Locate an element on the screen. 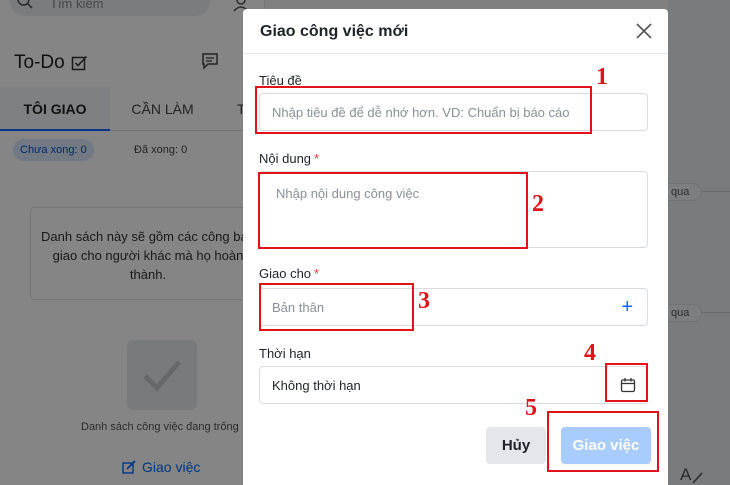 The image size is (730, 485). annotation-number-4: 4 is located at coordinates (590, 353).